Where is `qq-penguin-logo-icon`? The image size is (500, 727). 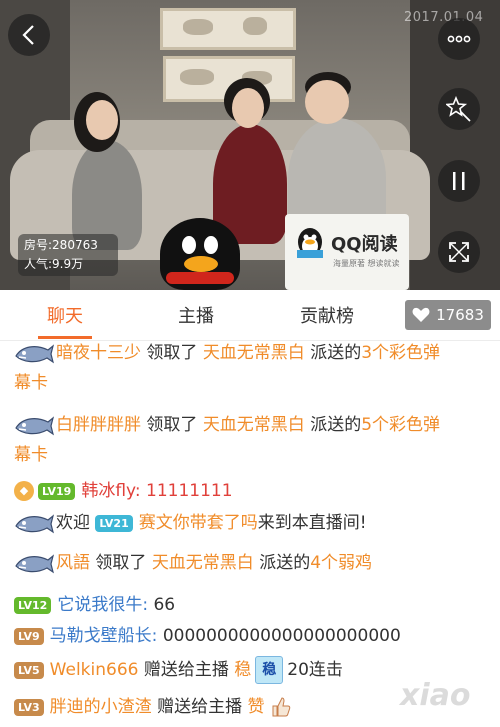
qq-penguin-logo-icon is located at coordinates (310, 243).